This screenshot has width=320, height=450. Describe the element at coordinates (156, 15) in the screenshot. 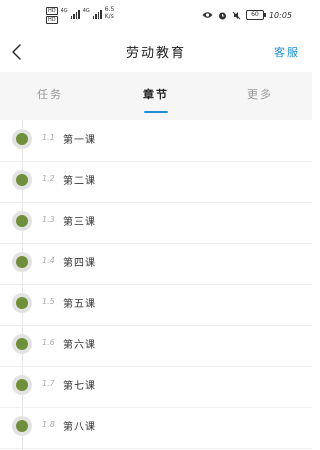

I see `status-bar: HD HD 4G 4G 6.5 K/s 60 10:05` at that location.